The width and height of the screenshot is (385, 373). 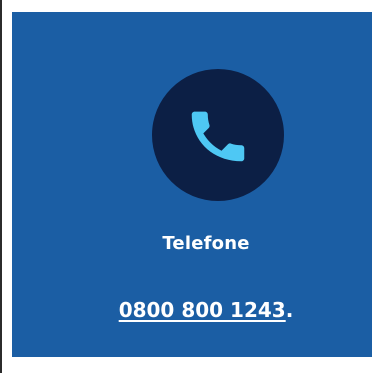 I want to click on phone-icon-circle, so click(x=218, y=135).